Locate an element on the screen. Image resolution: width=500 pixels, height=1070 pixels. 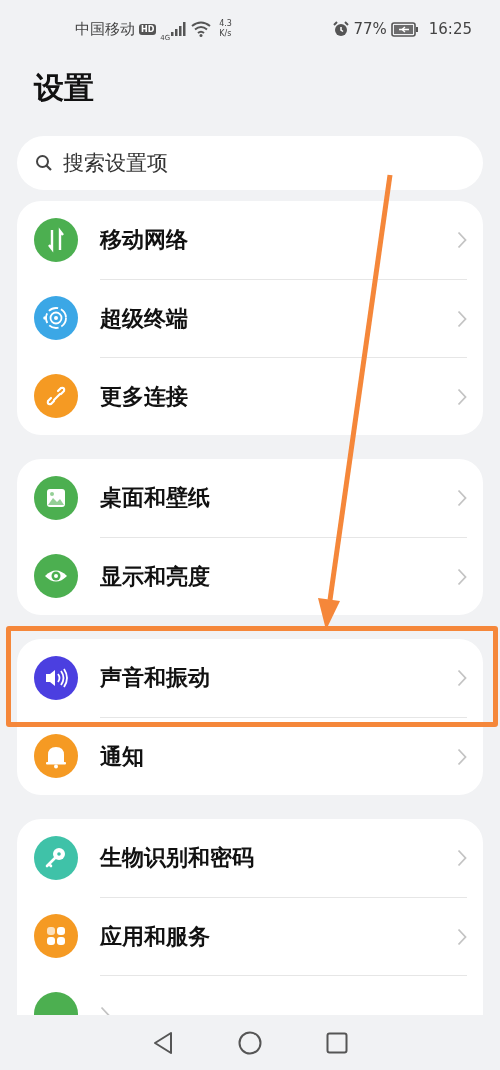
carrier-name: 中国移动 is located at coordinates (105, 29).